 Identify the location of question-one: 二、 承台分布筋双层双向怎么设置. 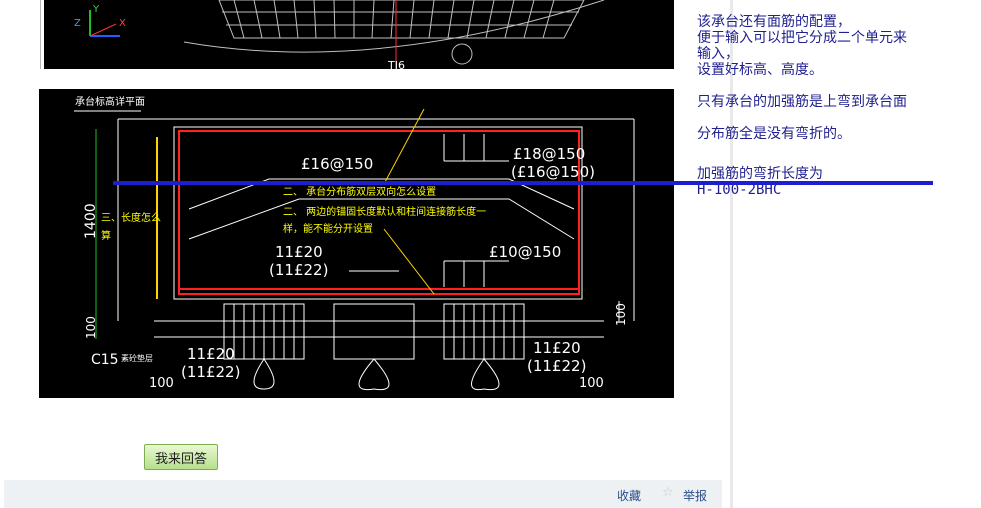
(359, 191).